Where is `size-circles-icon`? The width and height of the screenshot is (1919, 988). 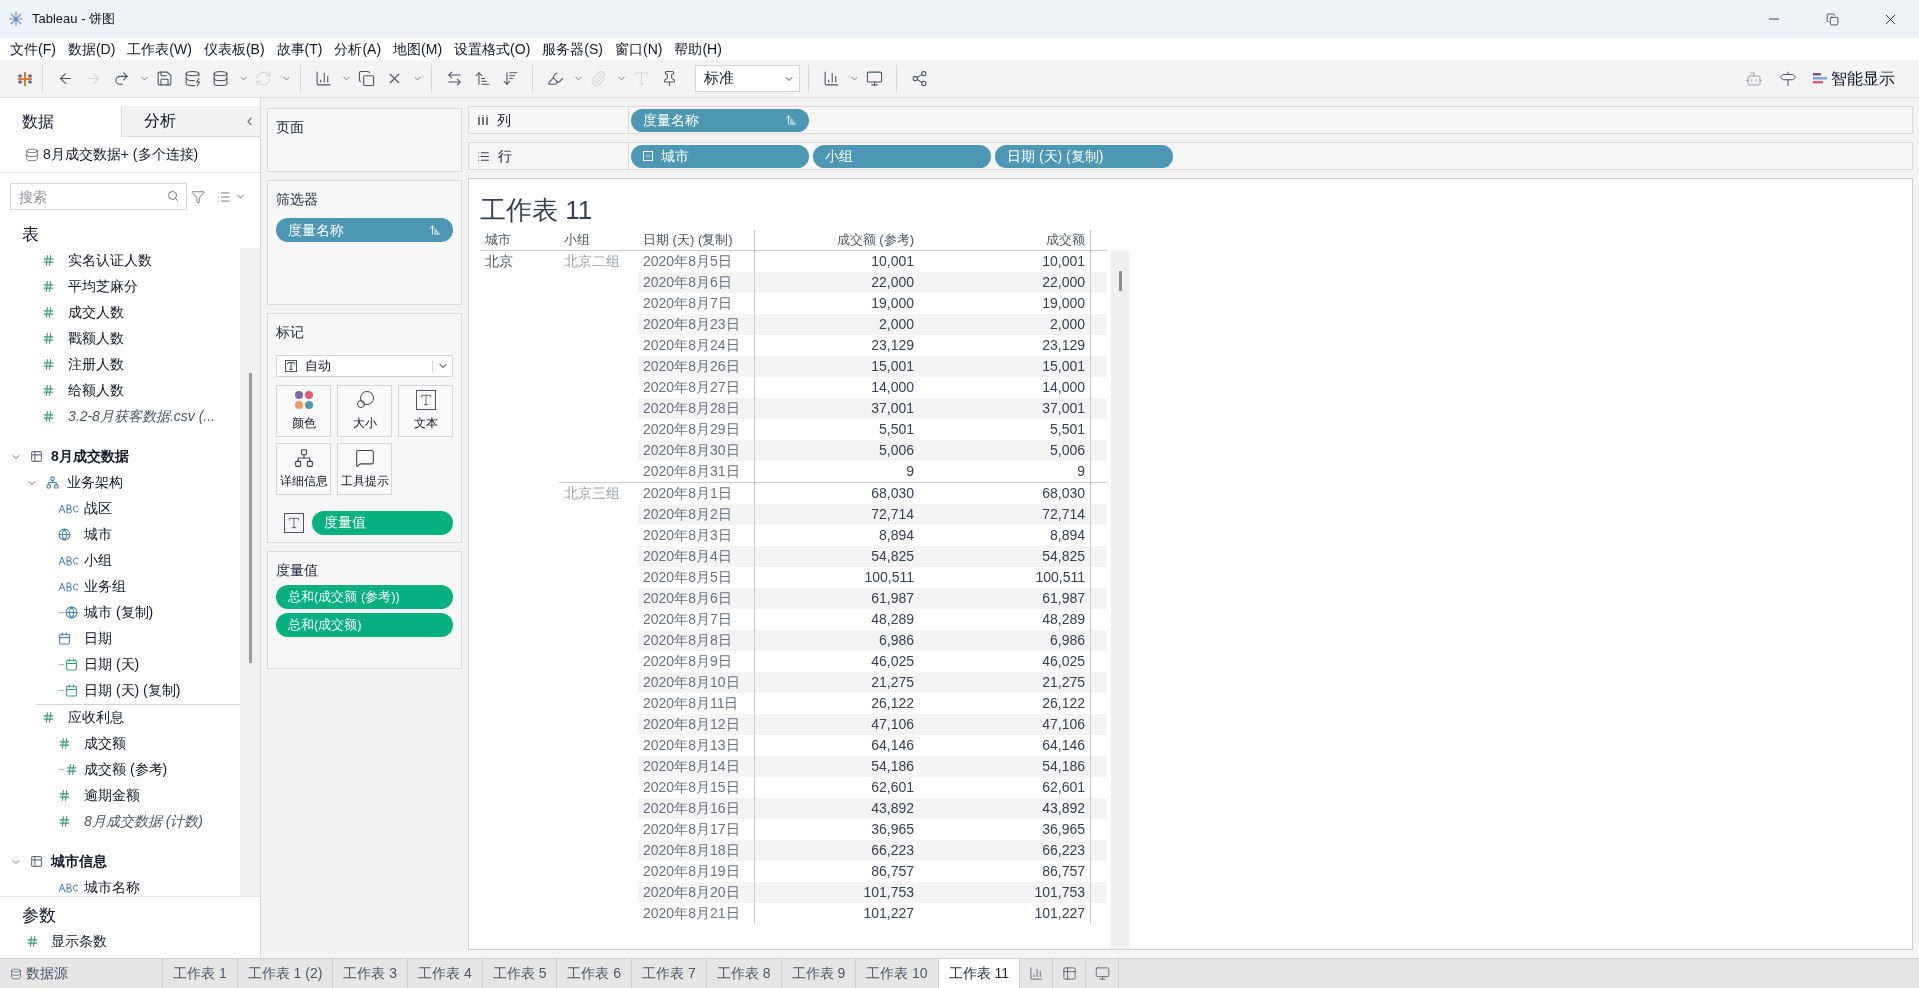
size-circles-icon is located at coordinates (364, 399).